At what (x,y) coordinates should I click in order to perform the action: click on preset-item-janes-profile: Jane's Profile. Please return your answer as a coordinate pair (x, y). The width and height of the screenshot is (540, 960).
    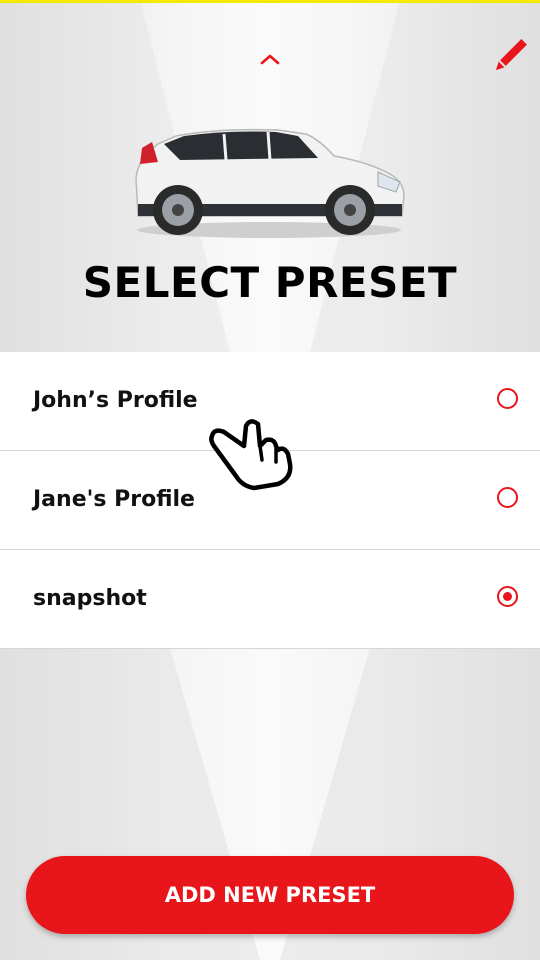
    Looking at the image, I should click on (270, 500).